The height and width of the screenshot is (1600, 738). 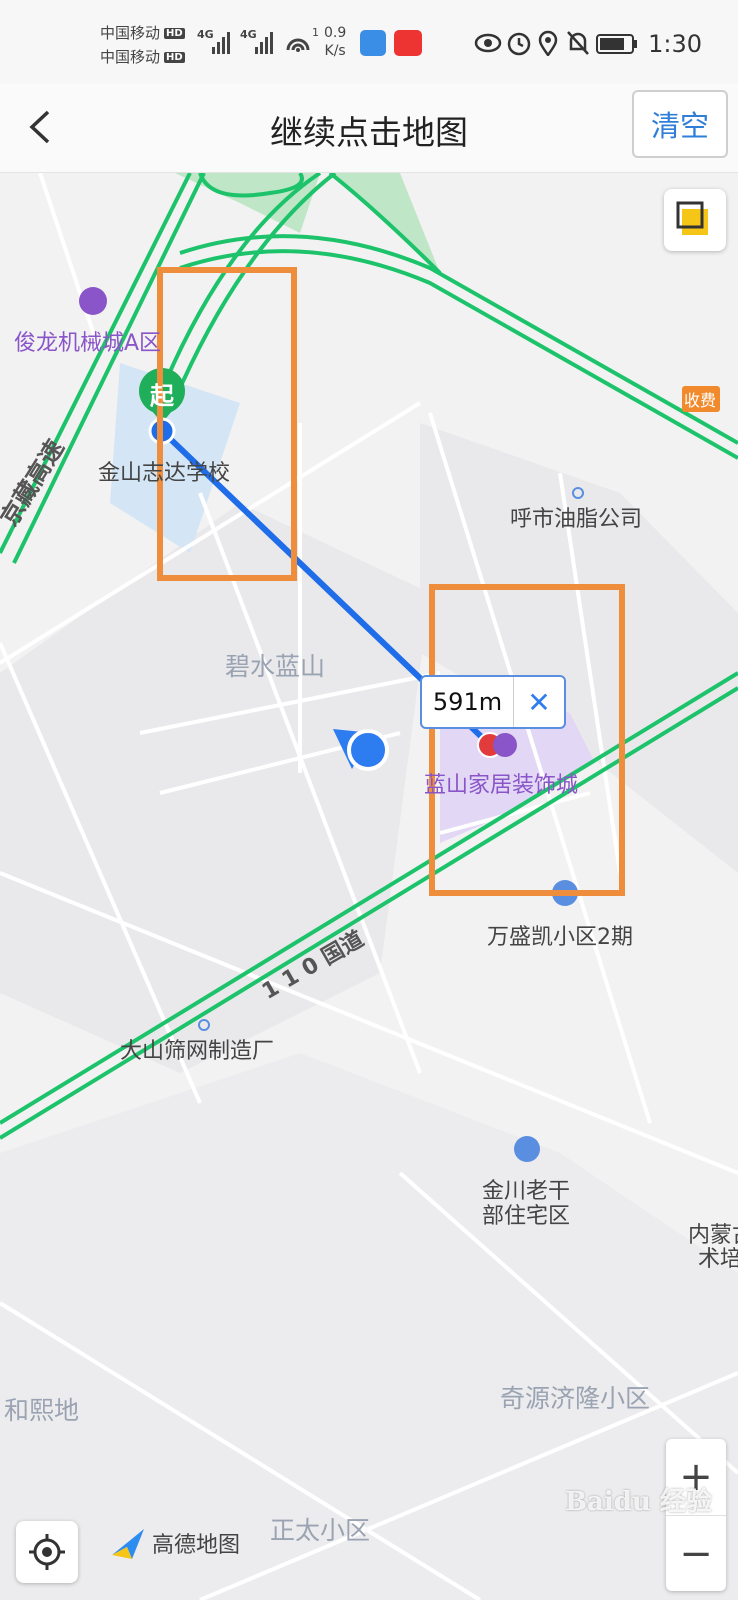 What do you see at coordinates (315, 32) in the screenshot?
I see `hotspot-count: 1` at bounding box center [315, 32].